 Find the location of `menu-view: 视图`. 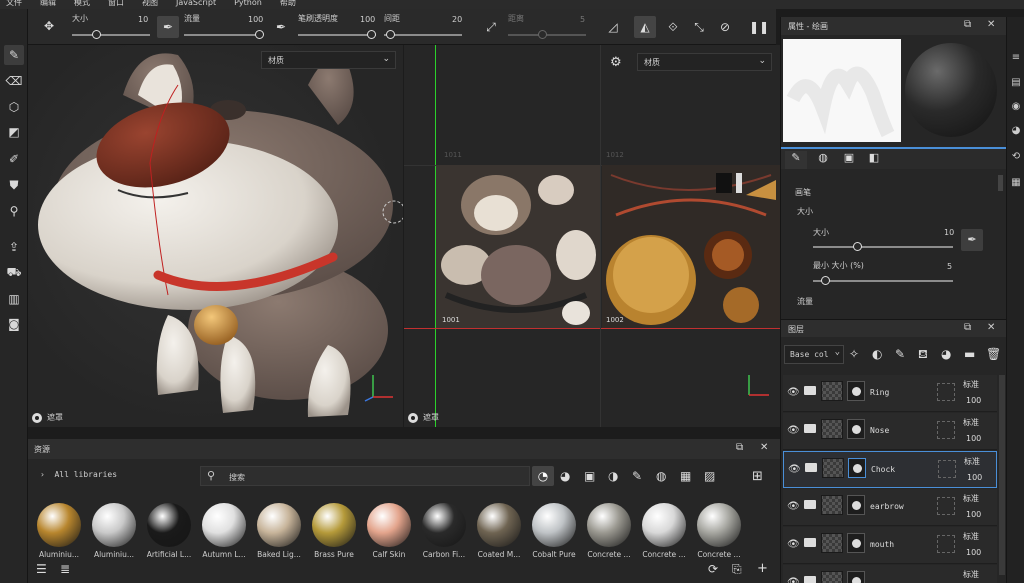

menu-view: 视图 is located at coordinates (150, 4).